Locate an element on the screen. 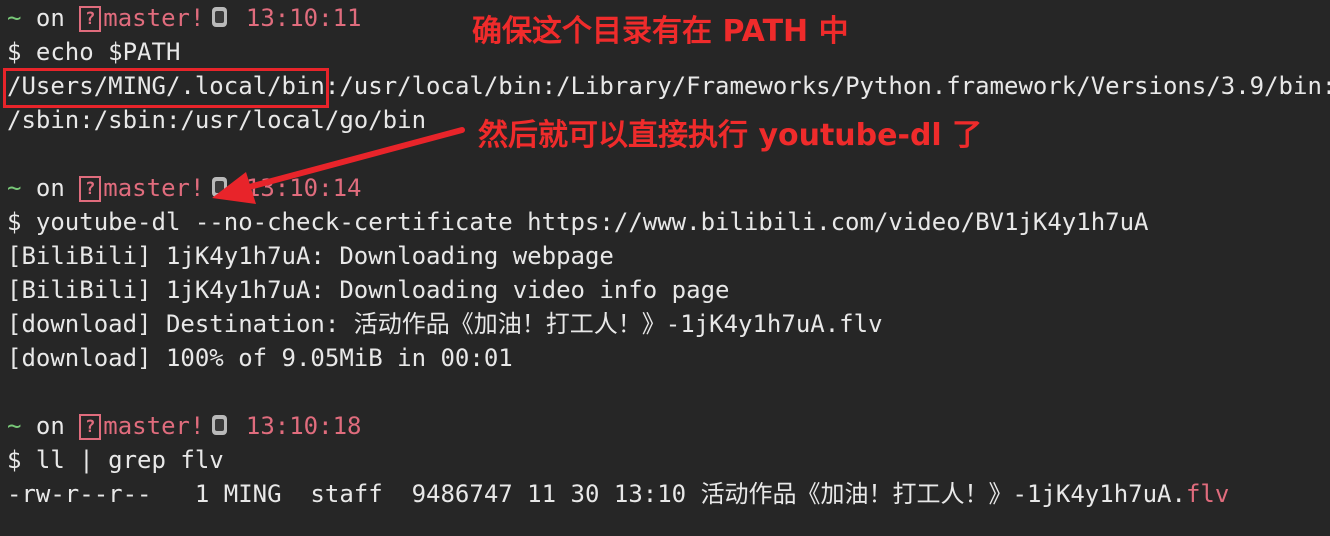 The width and height of the screenshot is (1330, 536). arrow-shaft is located at coordinates (350, 160).